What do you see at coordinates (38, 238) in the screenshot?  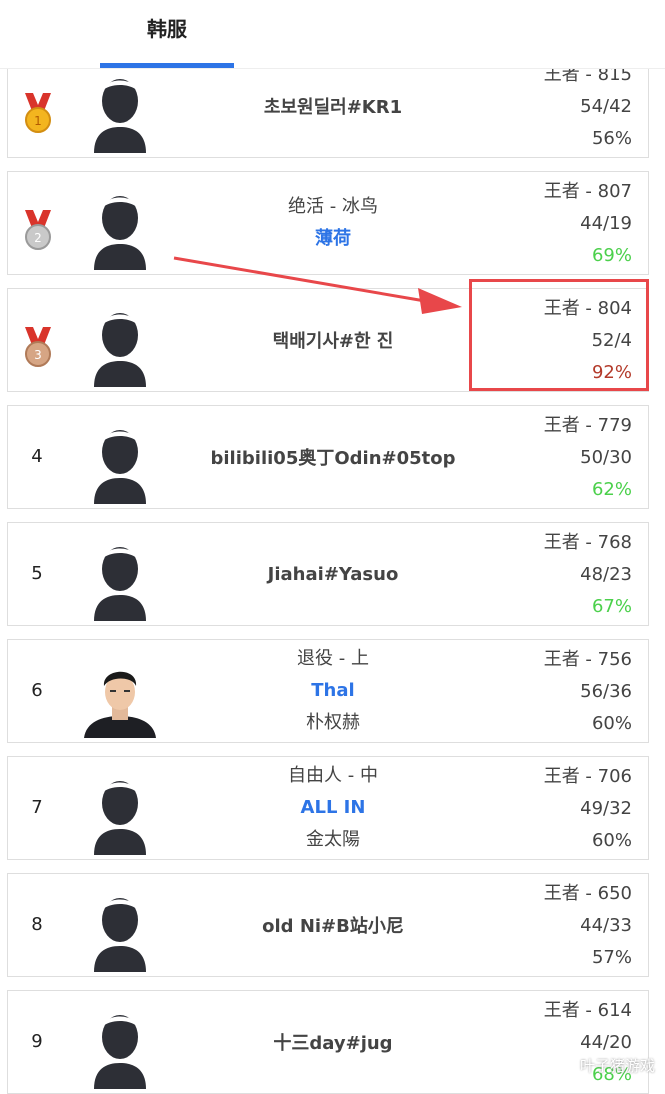 I see `svg-text: 2` at bounding box center [38, 238].